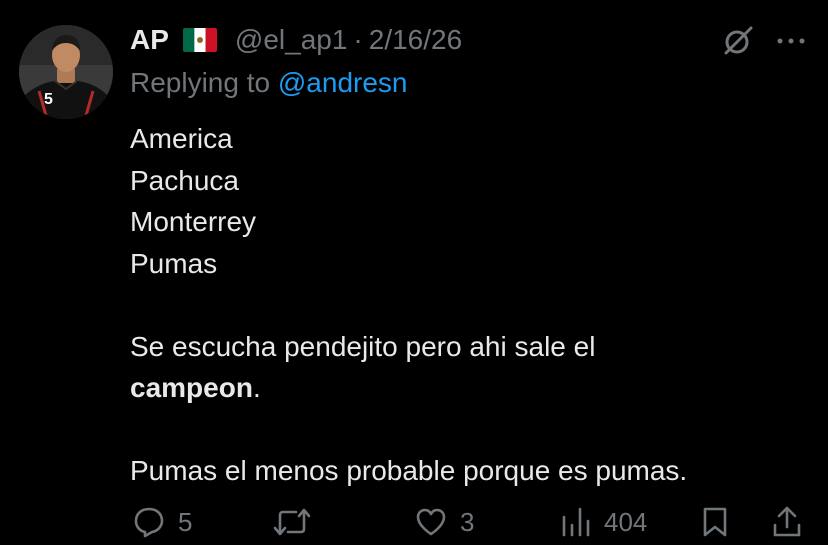 The image size is (828, 545). What do you see at coordinates (193, 221) in the screenshot?
I see `tweet-line: Monterrey` at bounding box center [193, 221].